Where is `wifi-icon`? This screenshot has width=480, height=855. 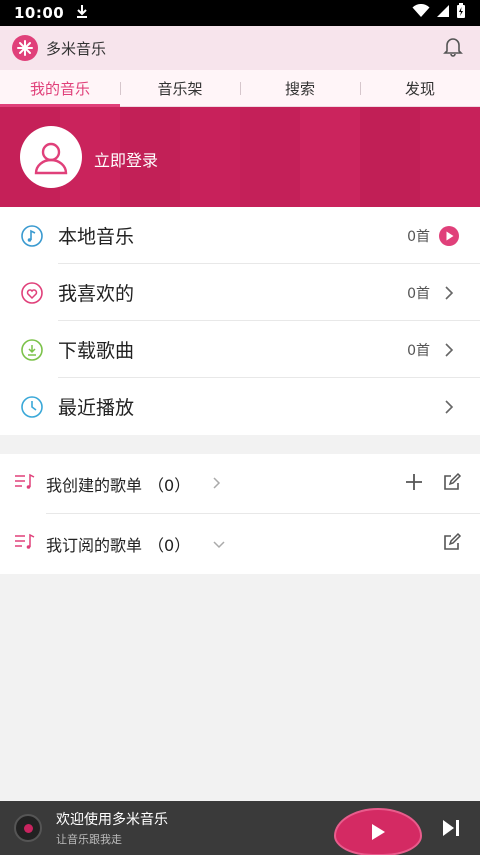 wifi-icon is located at coordinates (421, 12).